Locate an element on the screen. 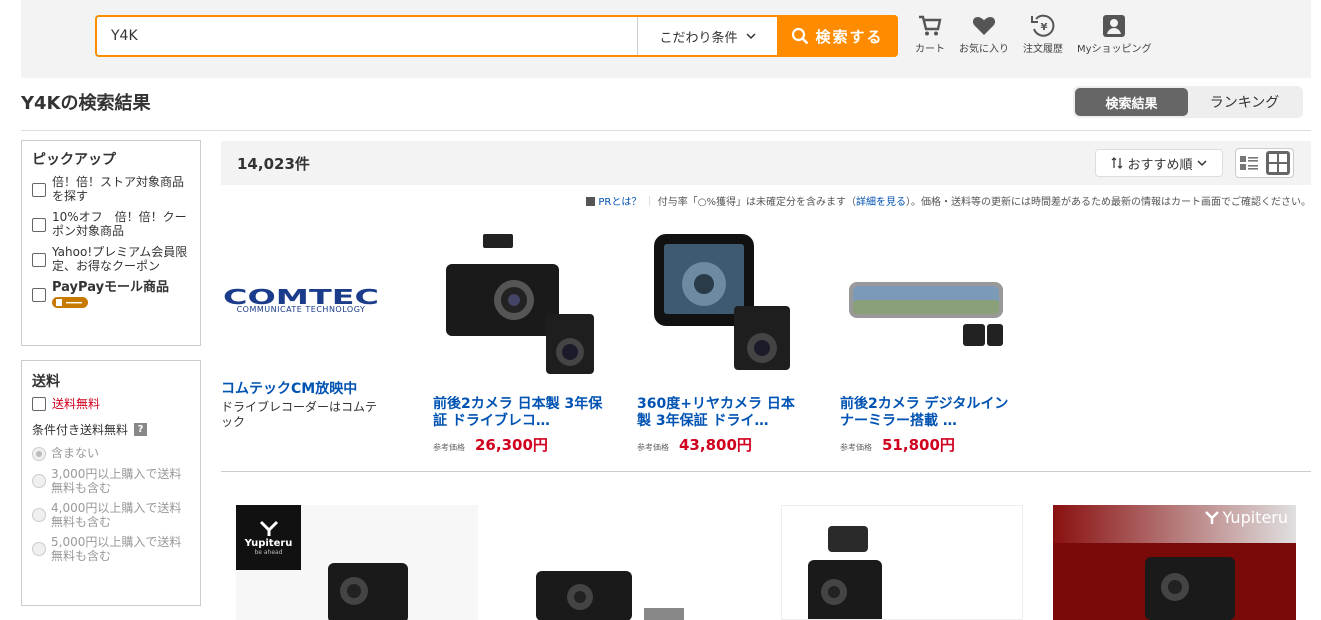  my-shopping-link: Myショッピング is located at coordinates (1114, 33).